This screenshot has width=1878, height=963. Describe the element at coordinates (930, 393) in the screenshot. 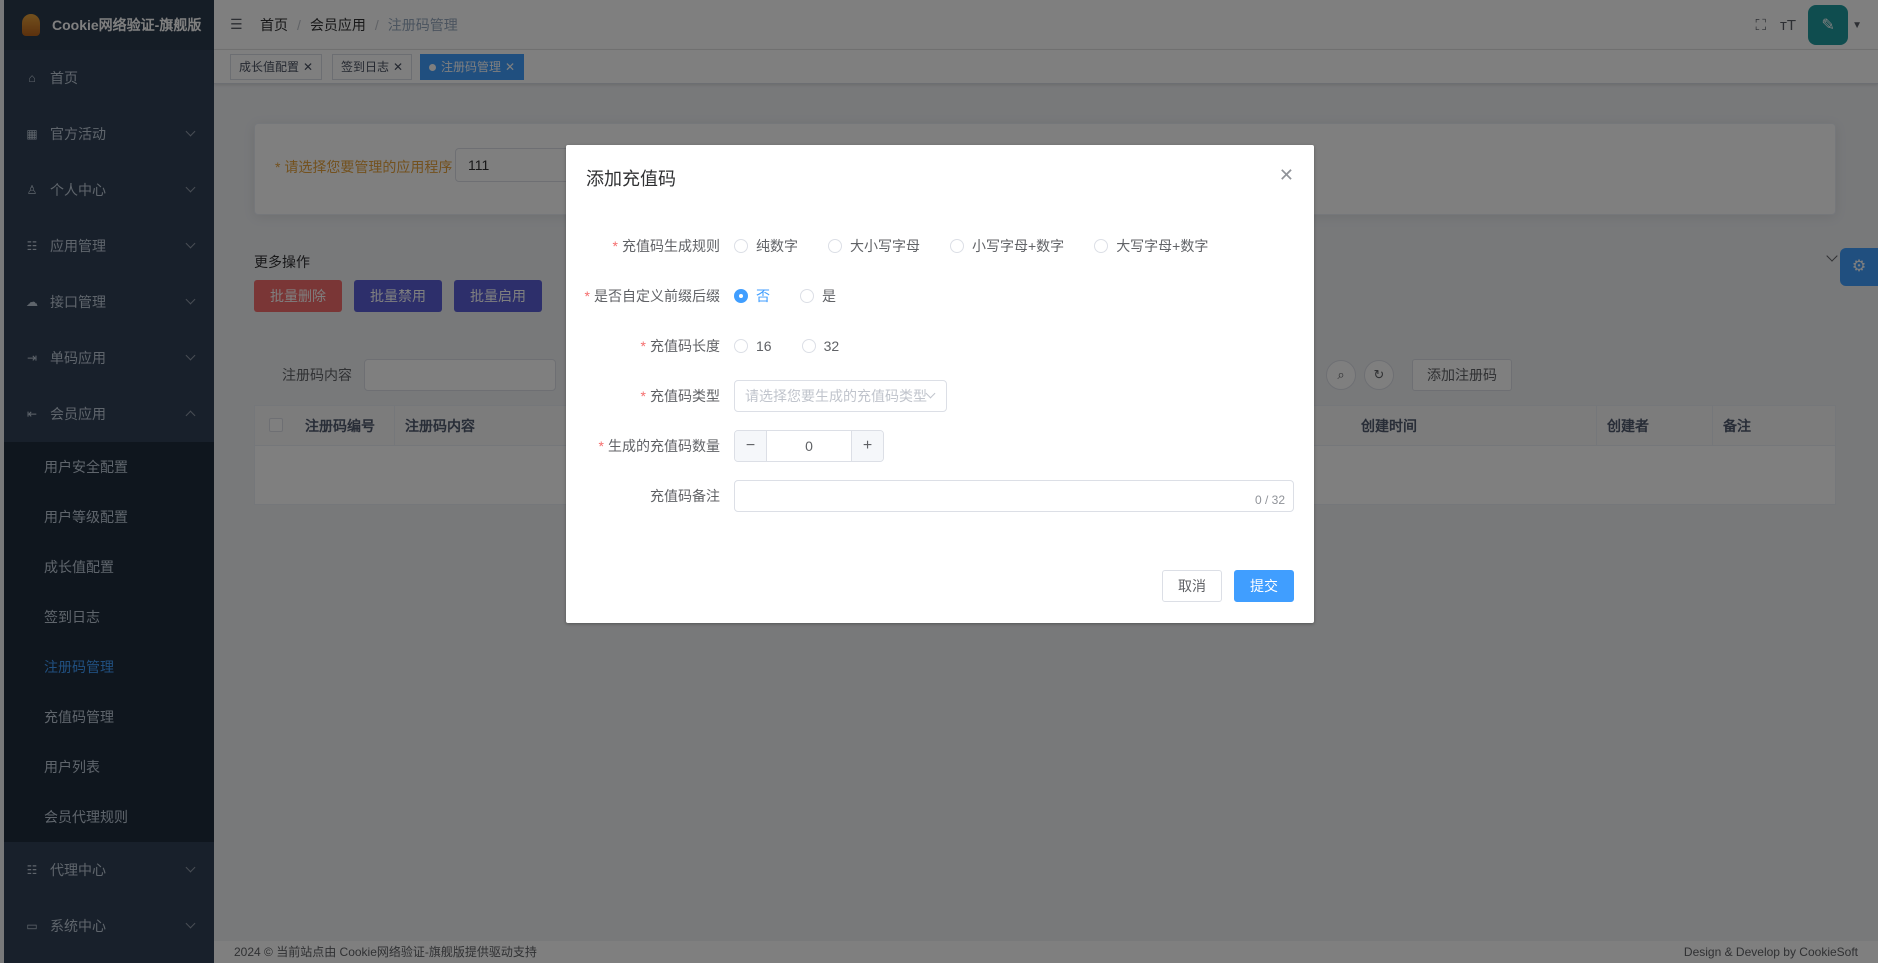

I see `chevron-down-icon` at that location.